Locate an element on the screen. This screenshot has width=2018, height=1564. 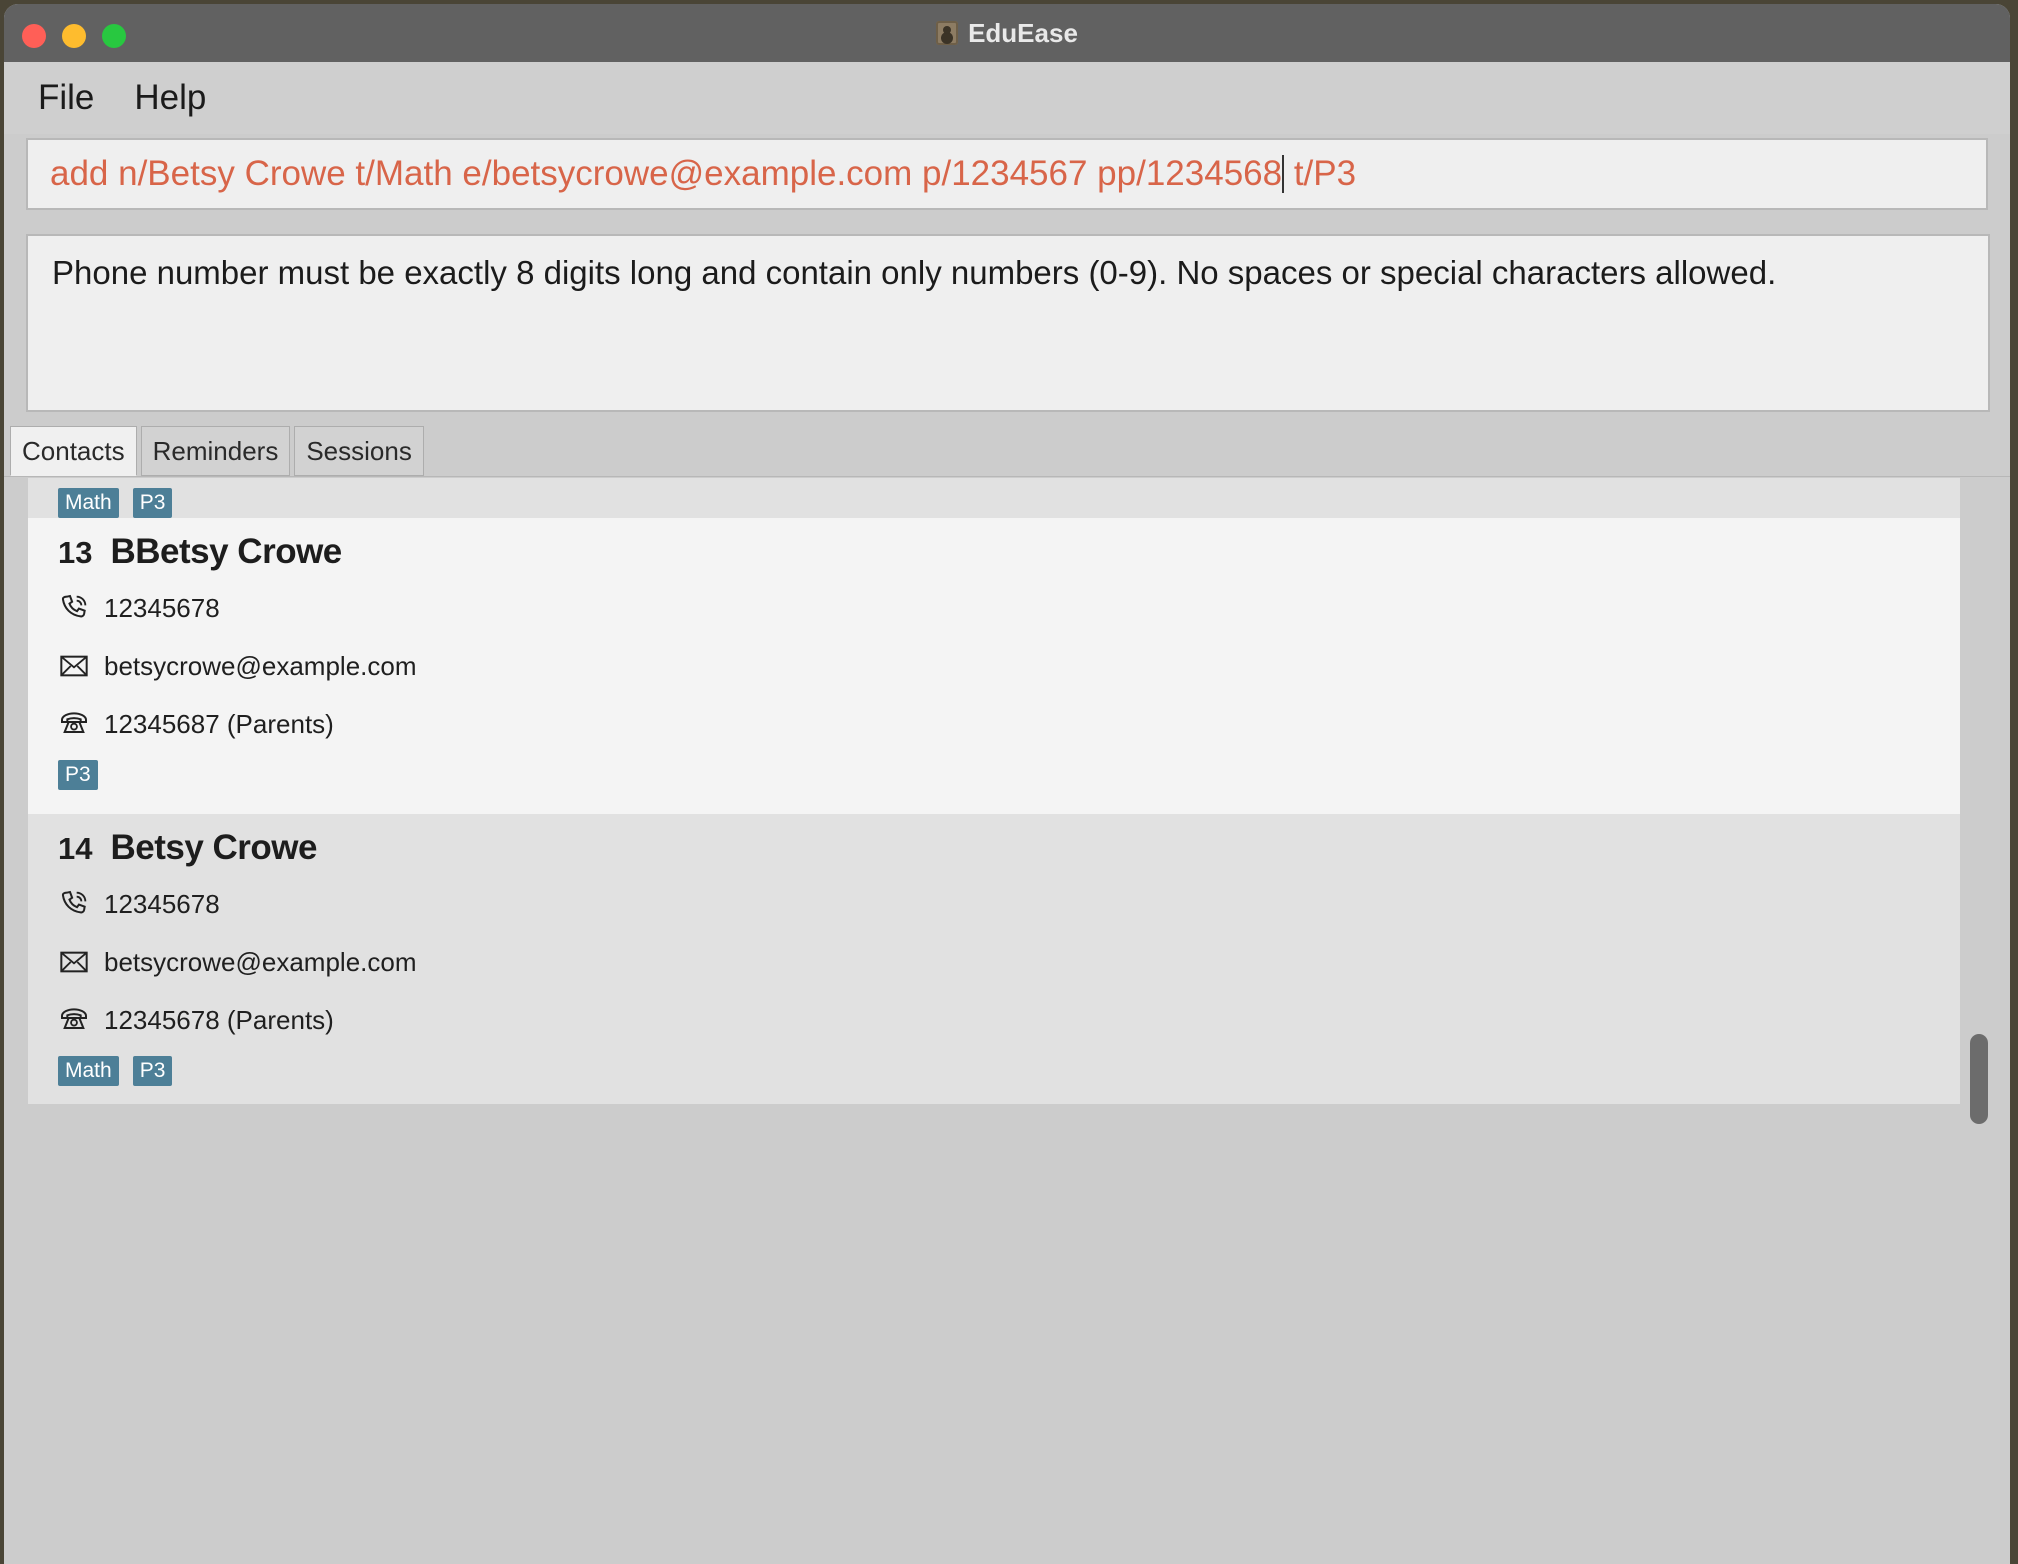
title-bar: EduEase is located at coordinates (1007, 33).